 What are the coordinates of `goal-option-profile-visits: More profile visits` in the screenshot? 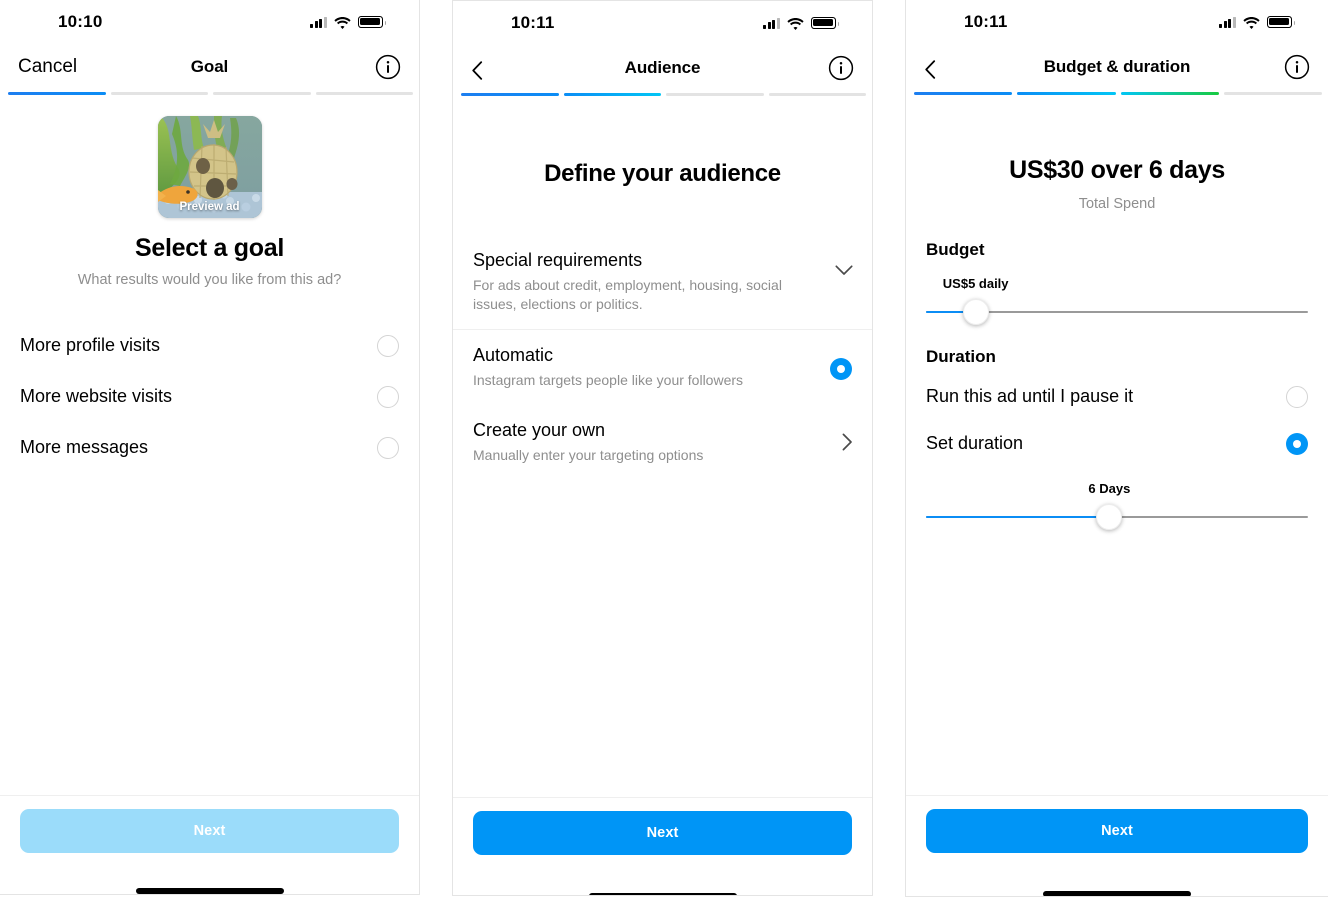 It's located at (209, 345).